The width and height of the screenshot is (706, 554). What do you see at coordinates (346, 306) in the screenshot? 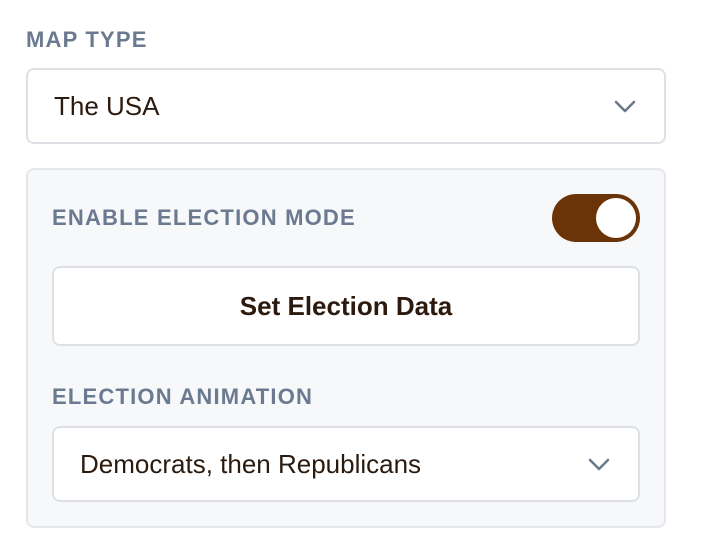
I see `set-election-data-button: Set Election Data` at bounding box center [346, 306].